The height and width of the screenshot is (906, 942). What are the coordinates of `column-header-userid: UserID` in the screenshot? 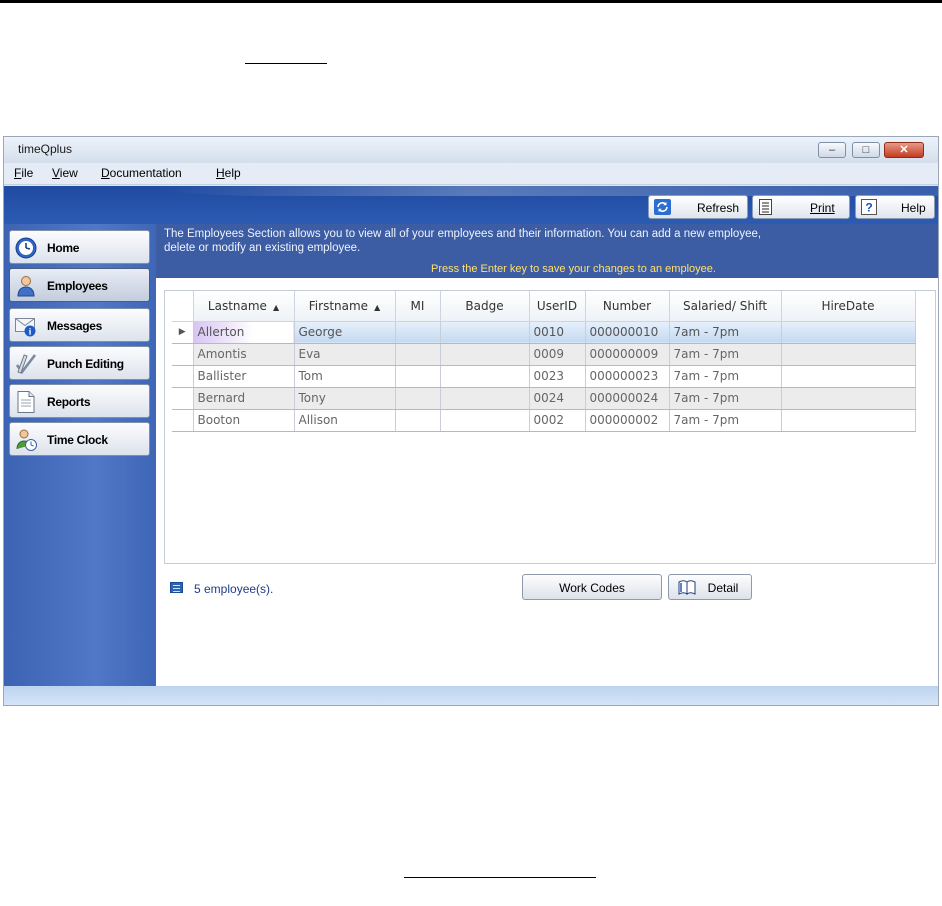 It's located at (557, 306).